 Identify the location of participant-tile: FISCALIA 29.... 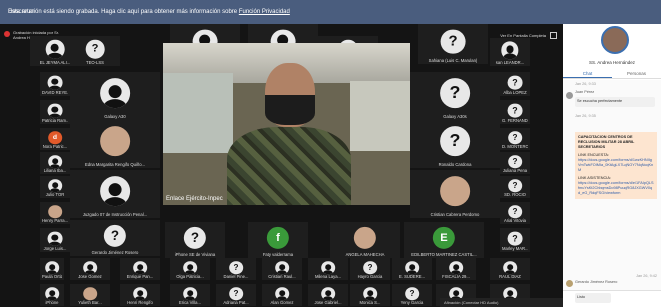
(456, 269).